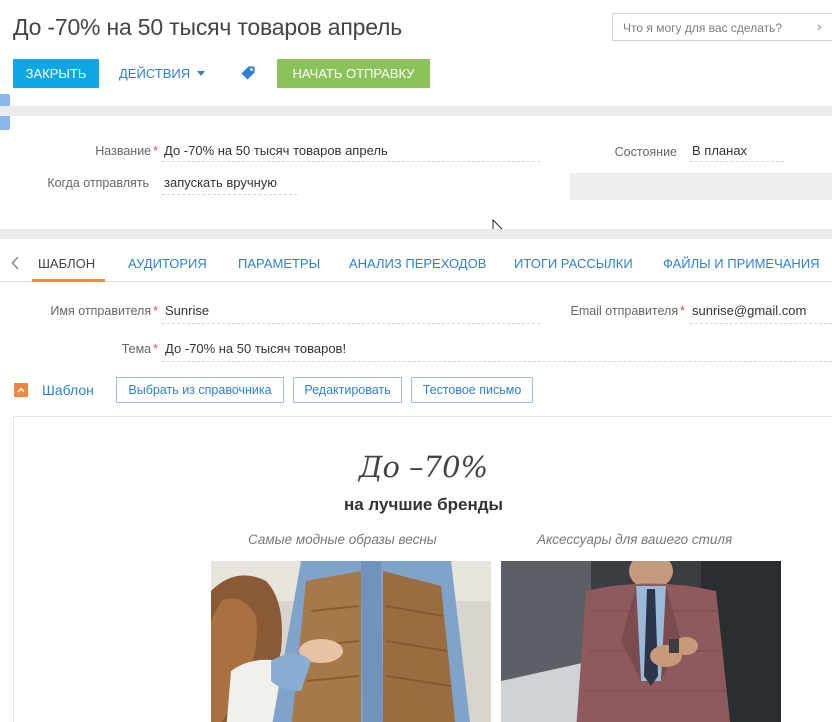  I want to click on actions-dropdown-button: ДЕЙСТВИЯ, so click(162, 73).